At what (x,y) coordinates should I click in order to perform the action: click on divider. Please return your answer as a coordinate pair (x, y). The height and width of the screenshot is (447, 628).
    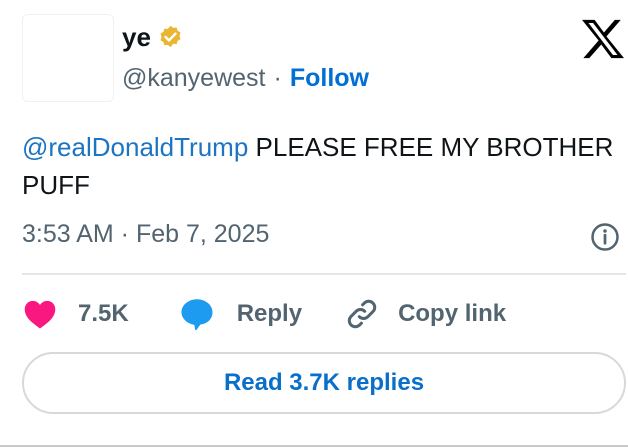
    Looking at the image, I should click on (324, 274).